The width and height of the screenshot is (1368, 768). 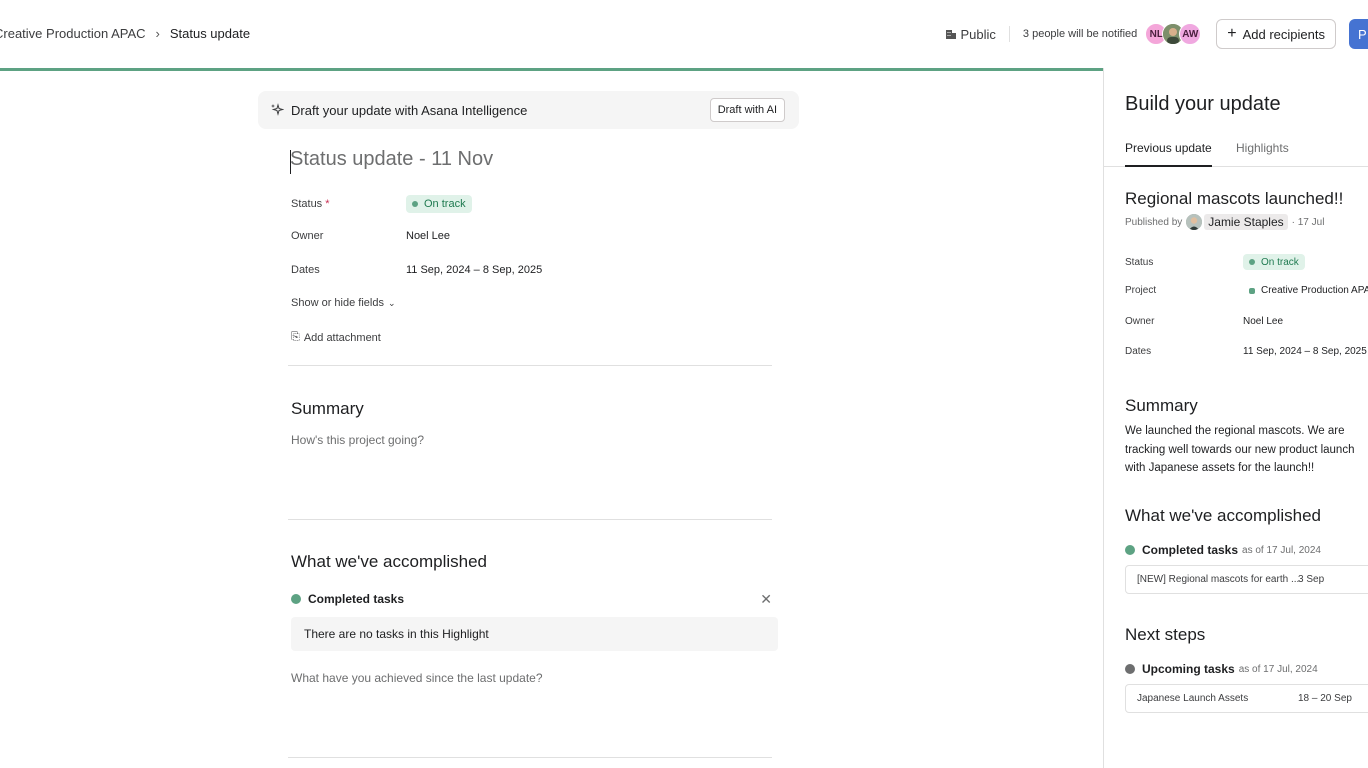 What do you see at coordinates (1325, 698) in the screenshot?
I see `task-date: 18 – 20 Sep` at bounding box center [1325, 698].